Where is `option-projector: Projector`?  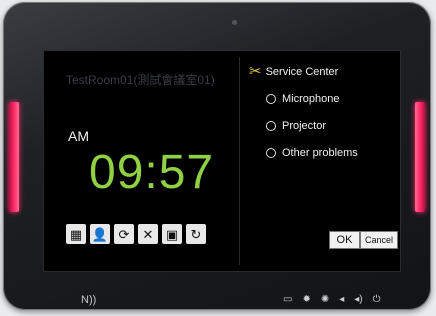 option-projector: Projector is located at coordinates (296, 126).